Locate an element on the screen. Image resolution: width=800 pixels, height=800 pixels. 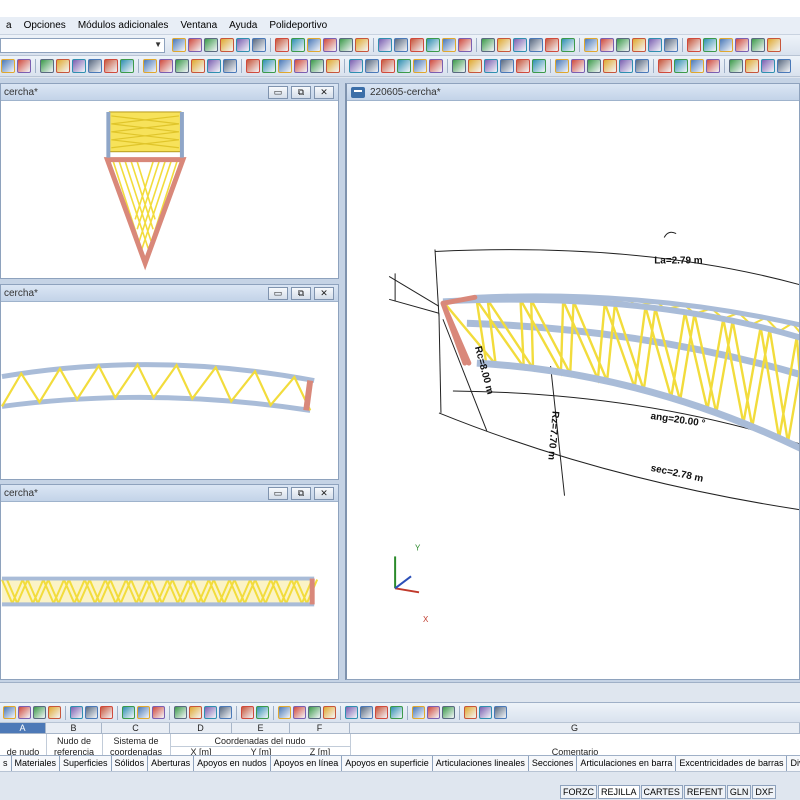
sheet-tab: Secciones is located at coordinates (553, 763).